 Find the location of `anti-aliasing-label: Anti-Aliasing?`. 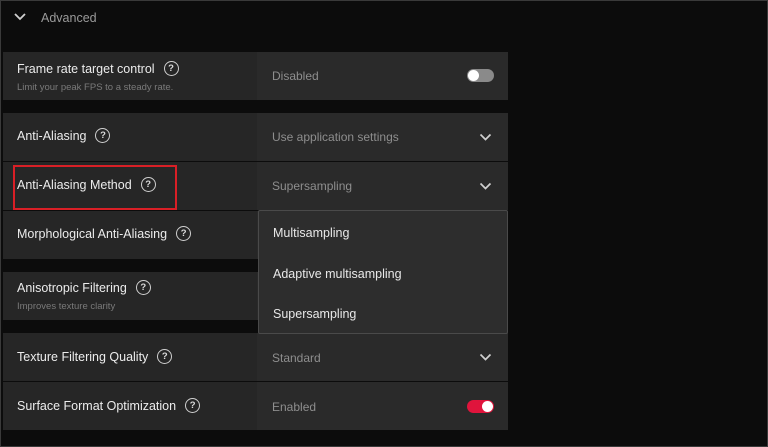

anti-aliasing-label: Anti-Aliasing? is located at coordinates (64, 136).